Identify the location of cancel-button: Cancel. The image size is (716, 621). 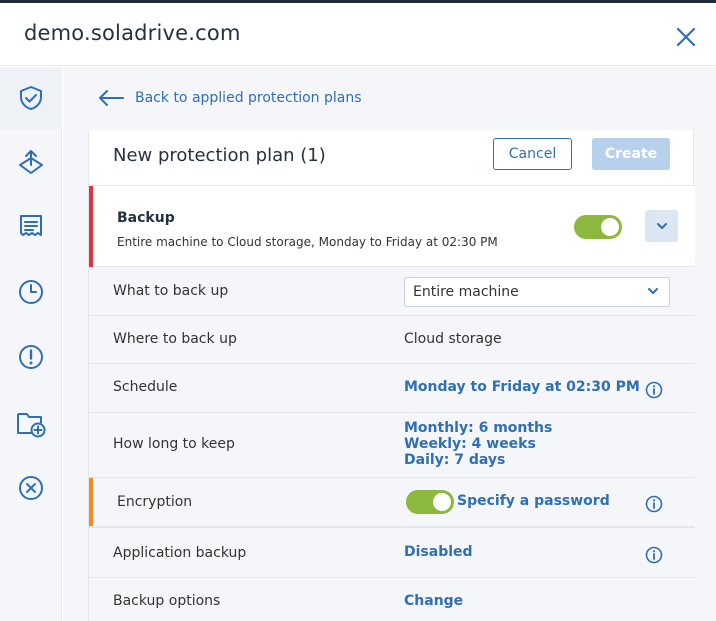
(532, 154).